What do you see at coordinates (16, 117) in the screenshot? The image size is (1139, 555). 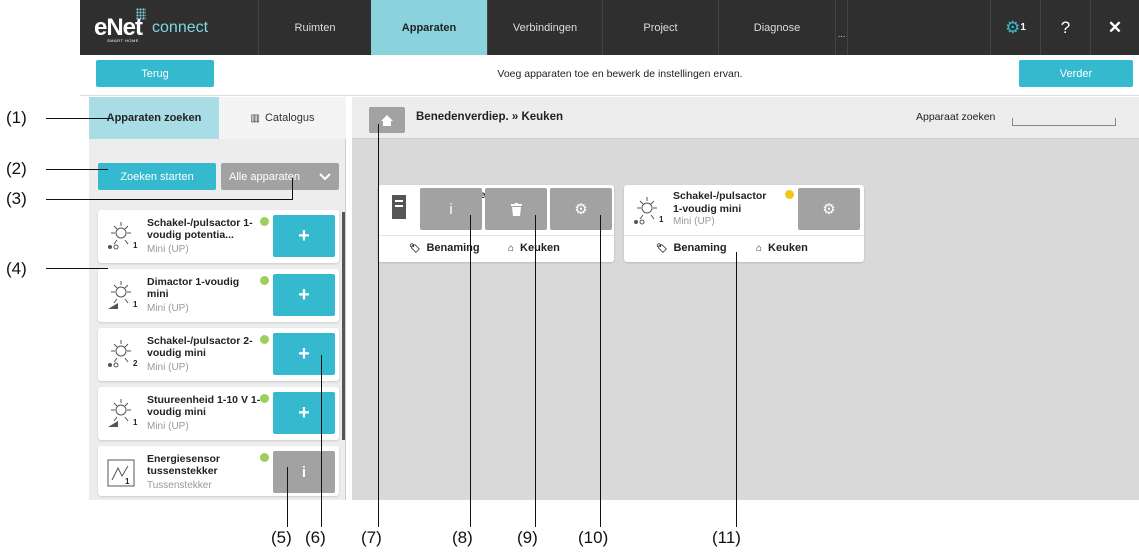 I see `callout-1: (1)` at bounding box center [16, 117].